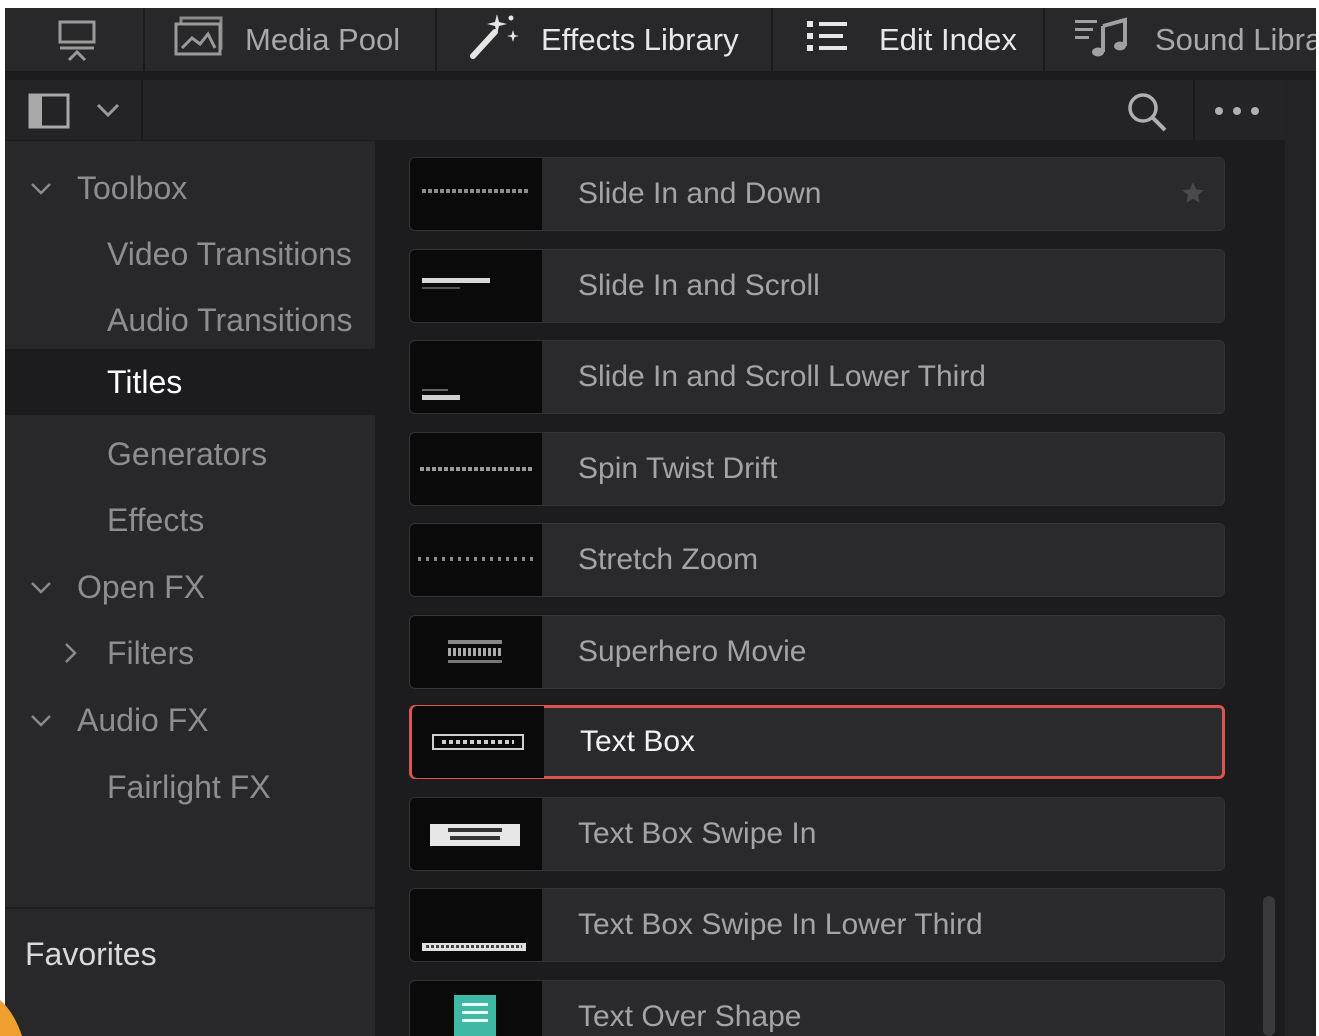 This screenshot has width=1319, height=1036. What do you see at coordinates (495, 40) in the screenshot?
I see `magic-wand-icon` at bounding box center [495, 40].